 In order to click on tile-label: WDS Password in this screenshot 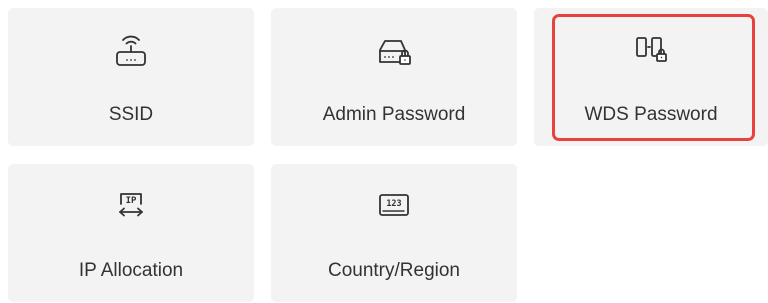, I will do `click(651, 114)`.